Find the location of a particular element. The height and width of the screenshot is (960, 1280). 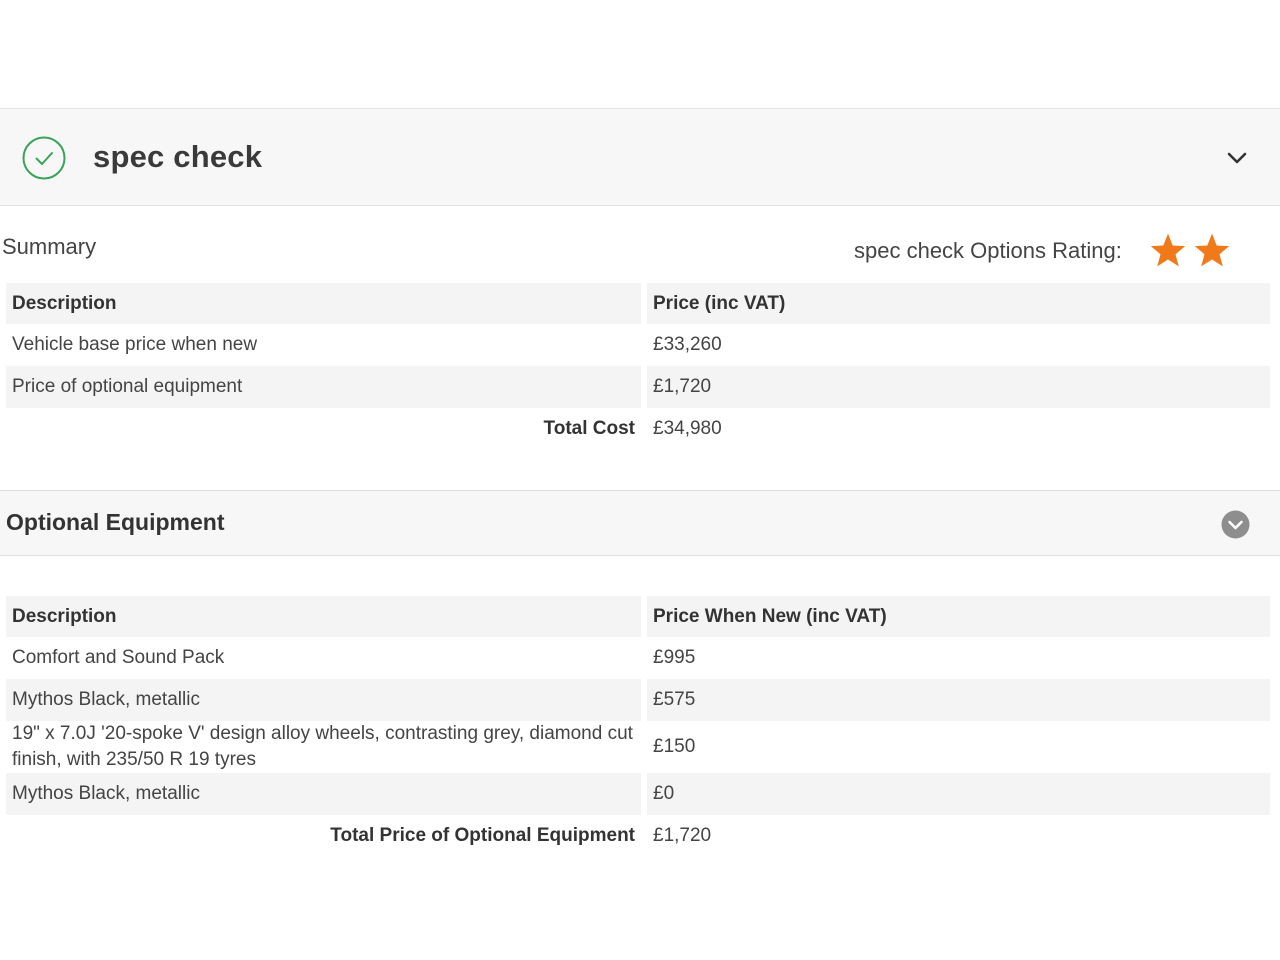

column-header-price: Price When New (inc VAT) is located at coordinates (958, 616).